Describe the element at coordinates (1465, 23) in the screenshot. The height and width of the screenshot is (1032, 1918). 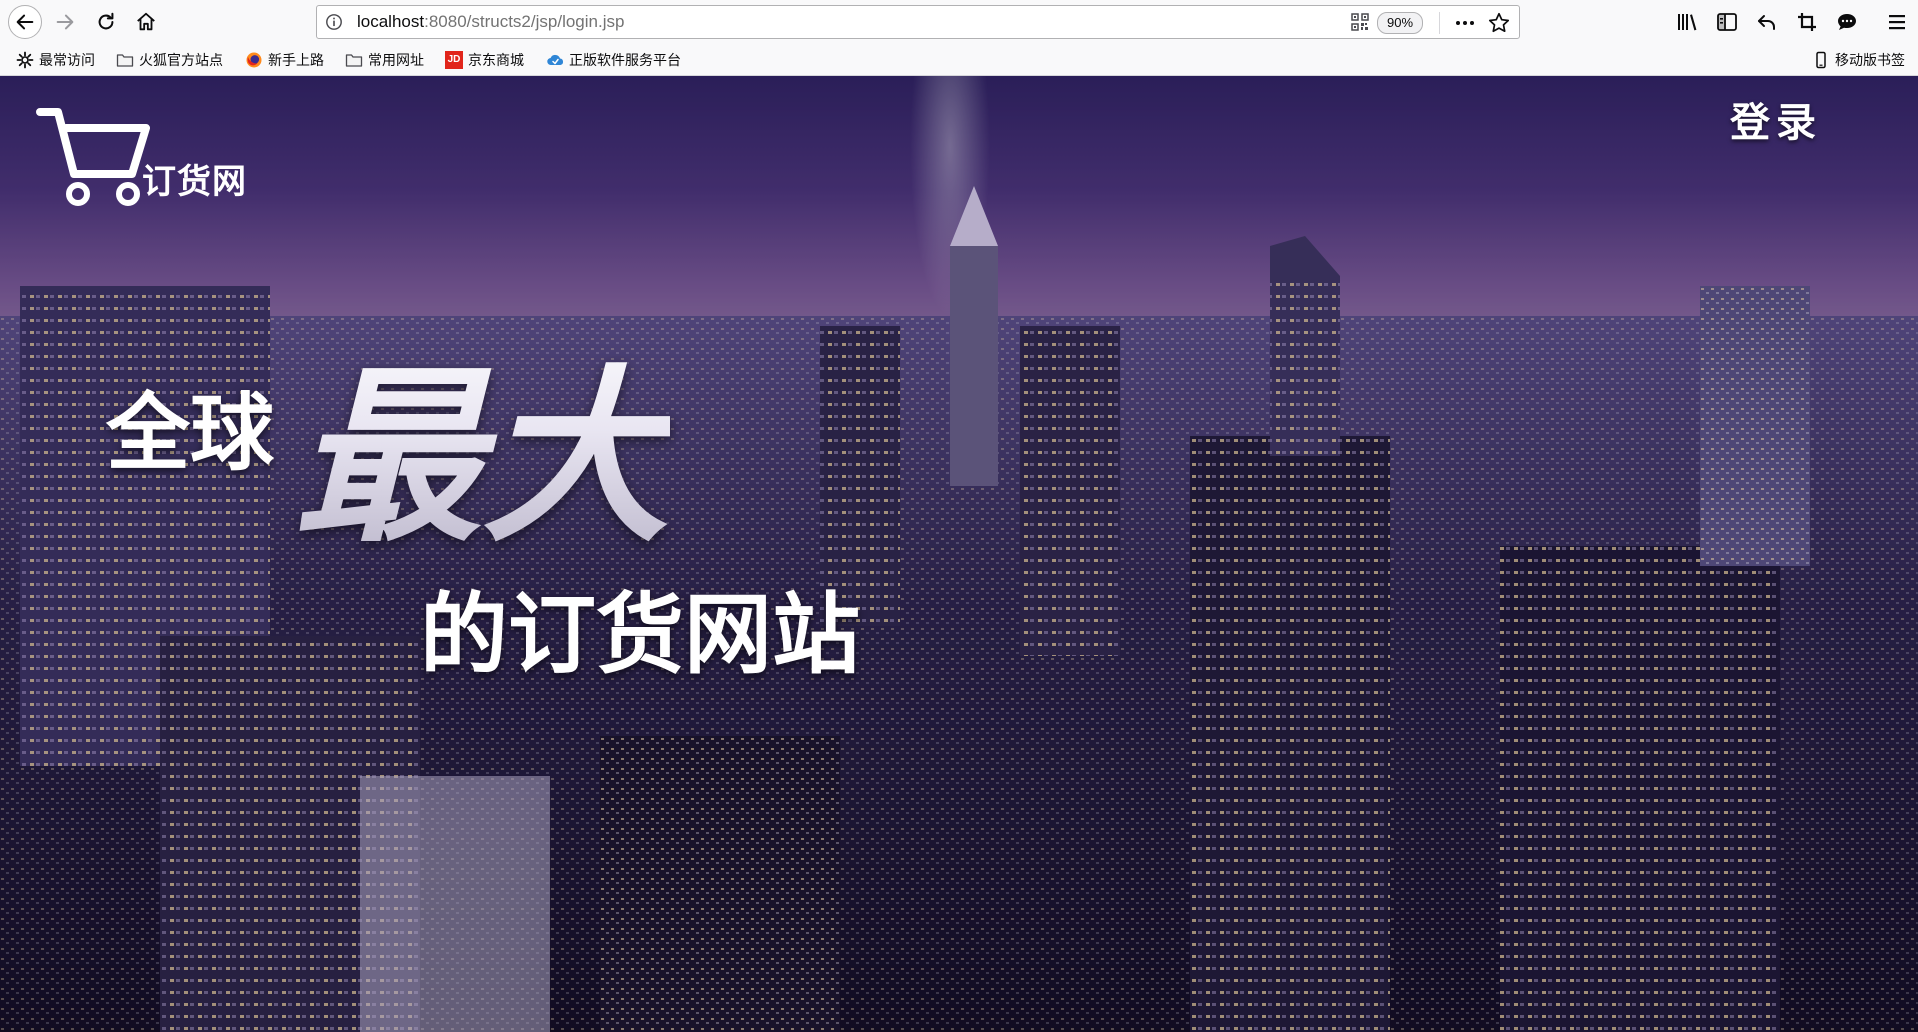
I see `page-actions-more-icon` at that location.